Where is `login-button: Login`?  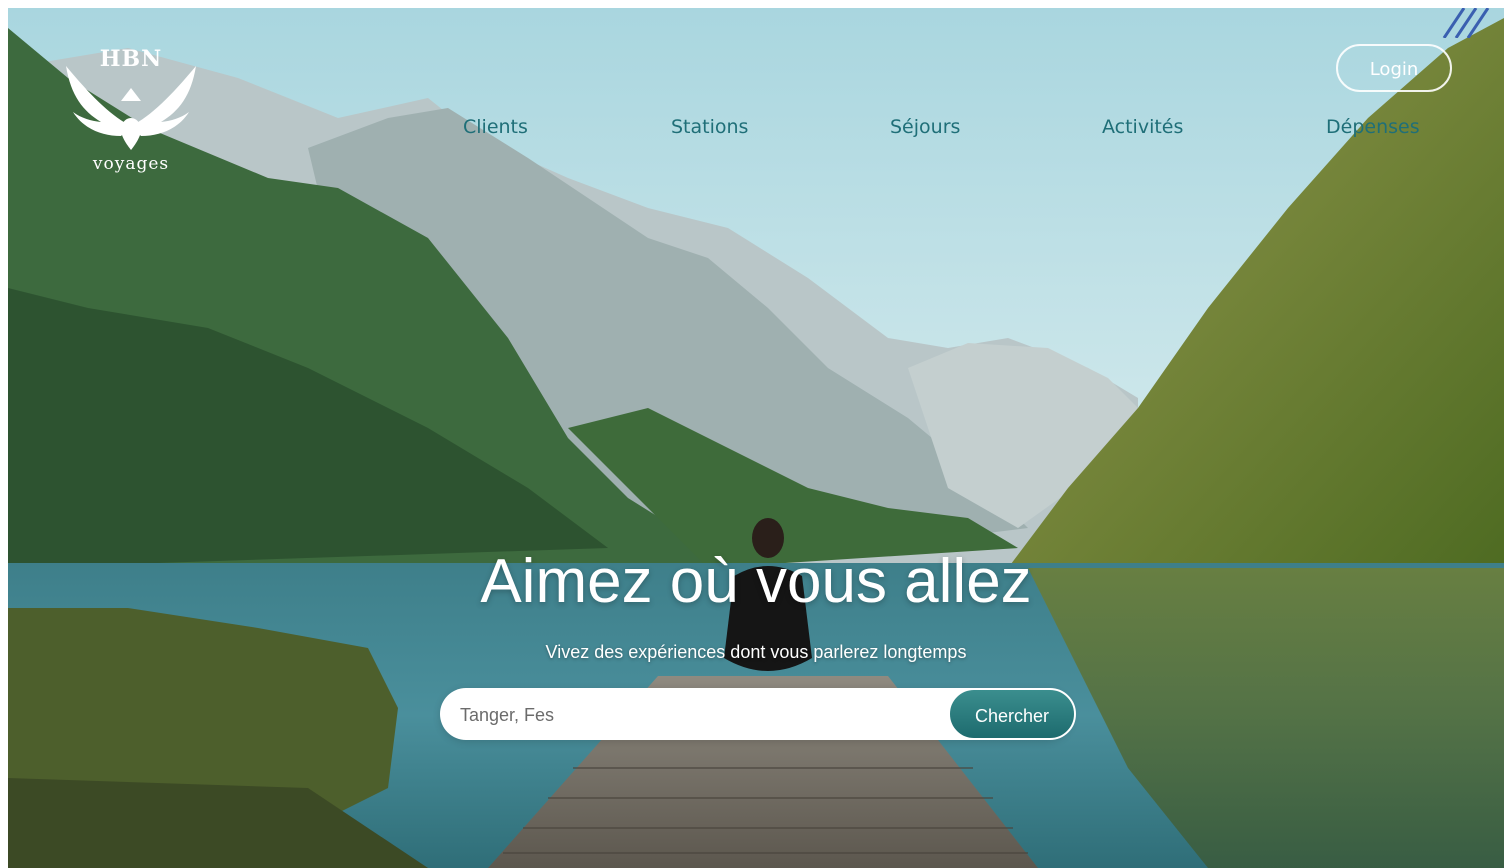 login-button: Login is located at coordinates (1394, 68).